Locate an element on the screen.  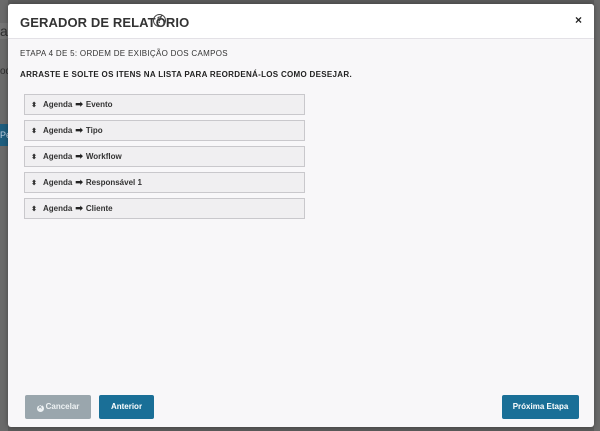
cancel-button-label: Cancelar is located at coordinates (62, 406).